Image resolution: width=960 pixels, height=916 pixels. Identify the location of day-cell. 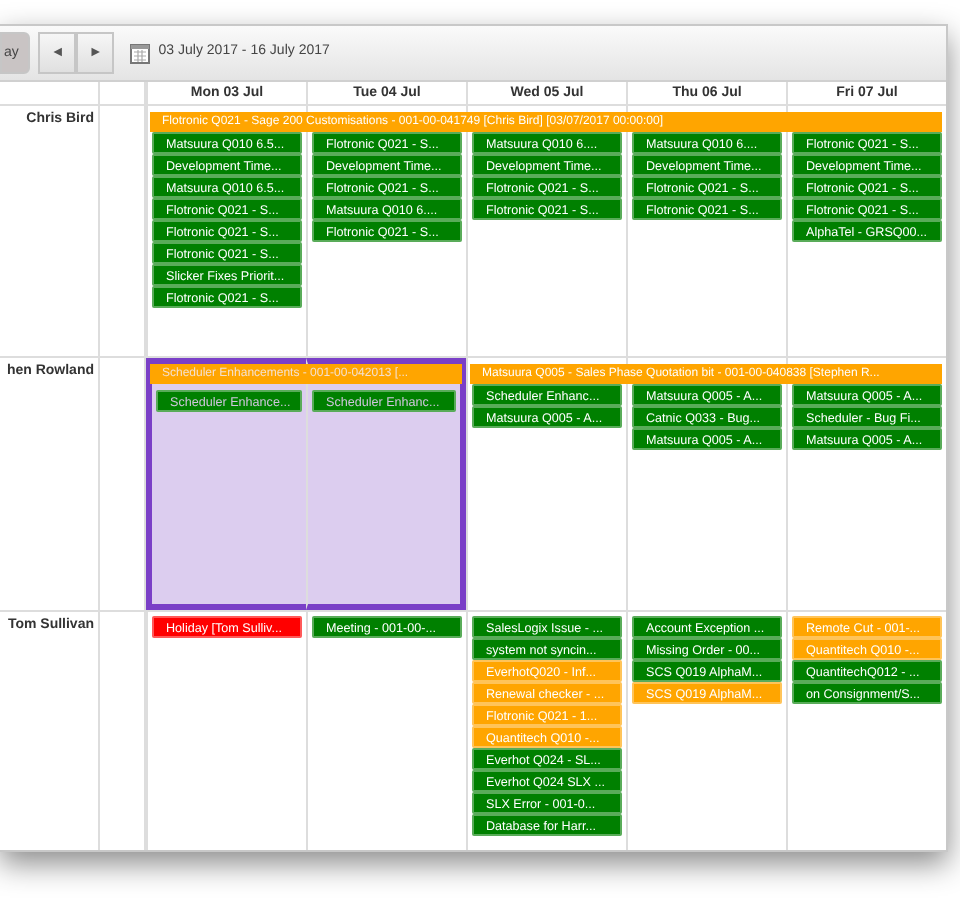
(546, 731).